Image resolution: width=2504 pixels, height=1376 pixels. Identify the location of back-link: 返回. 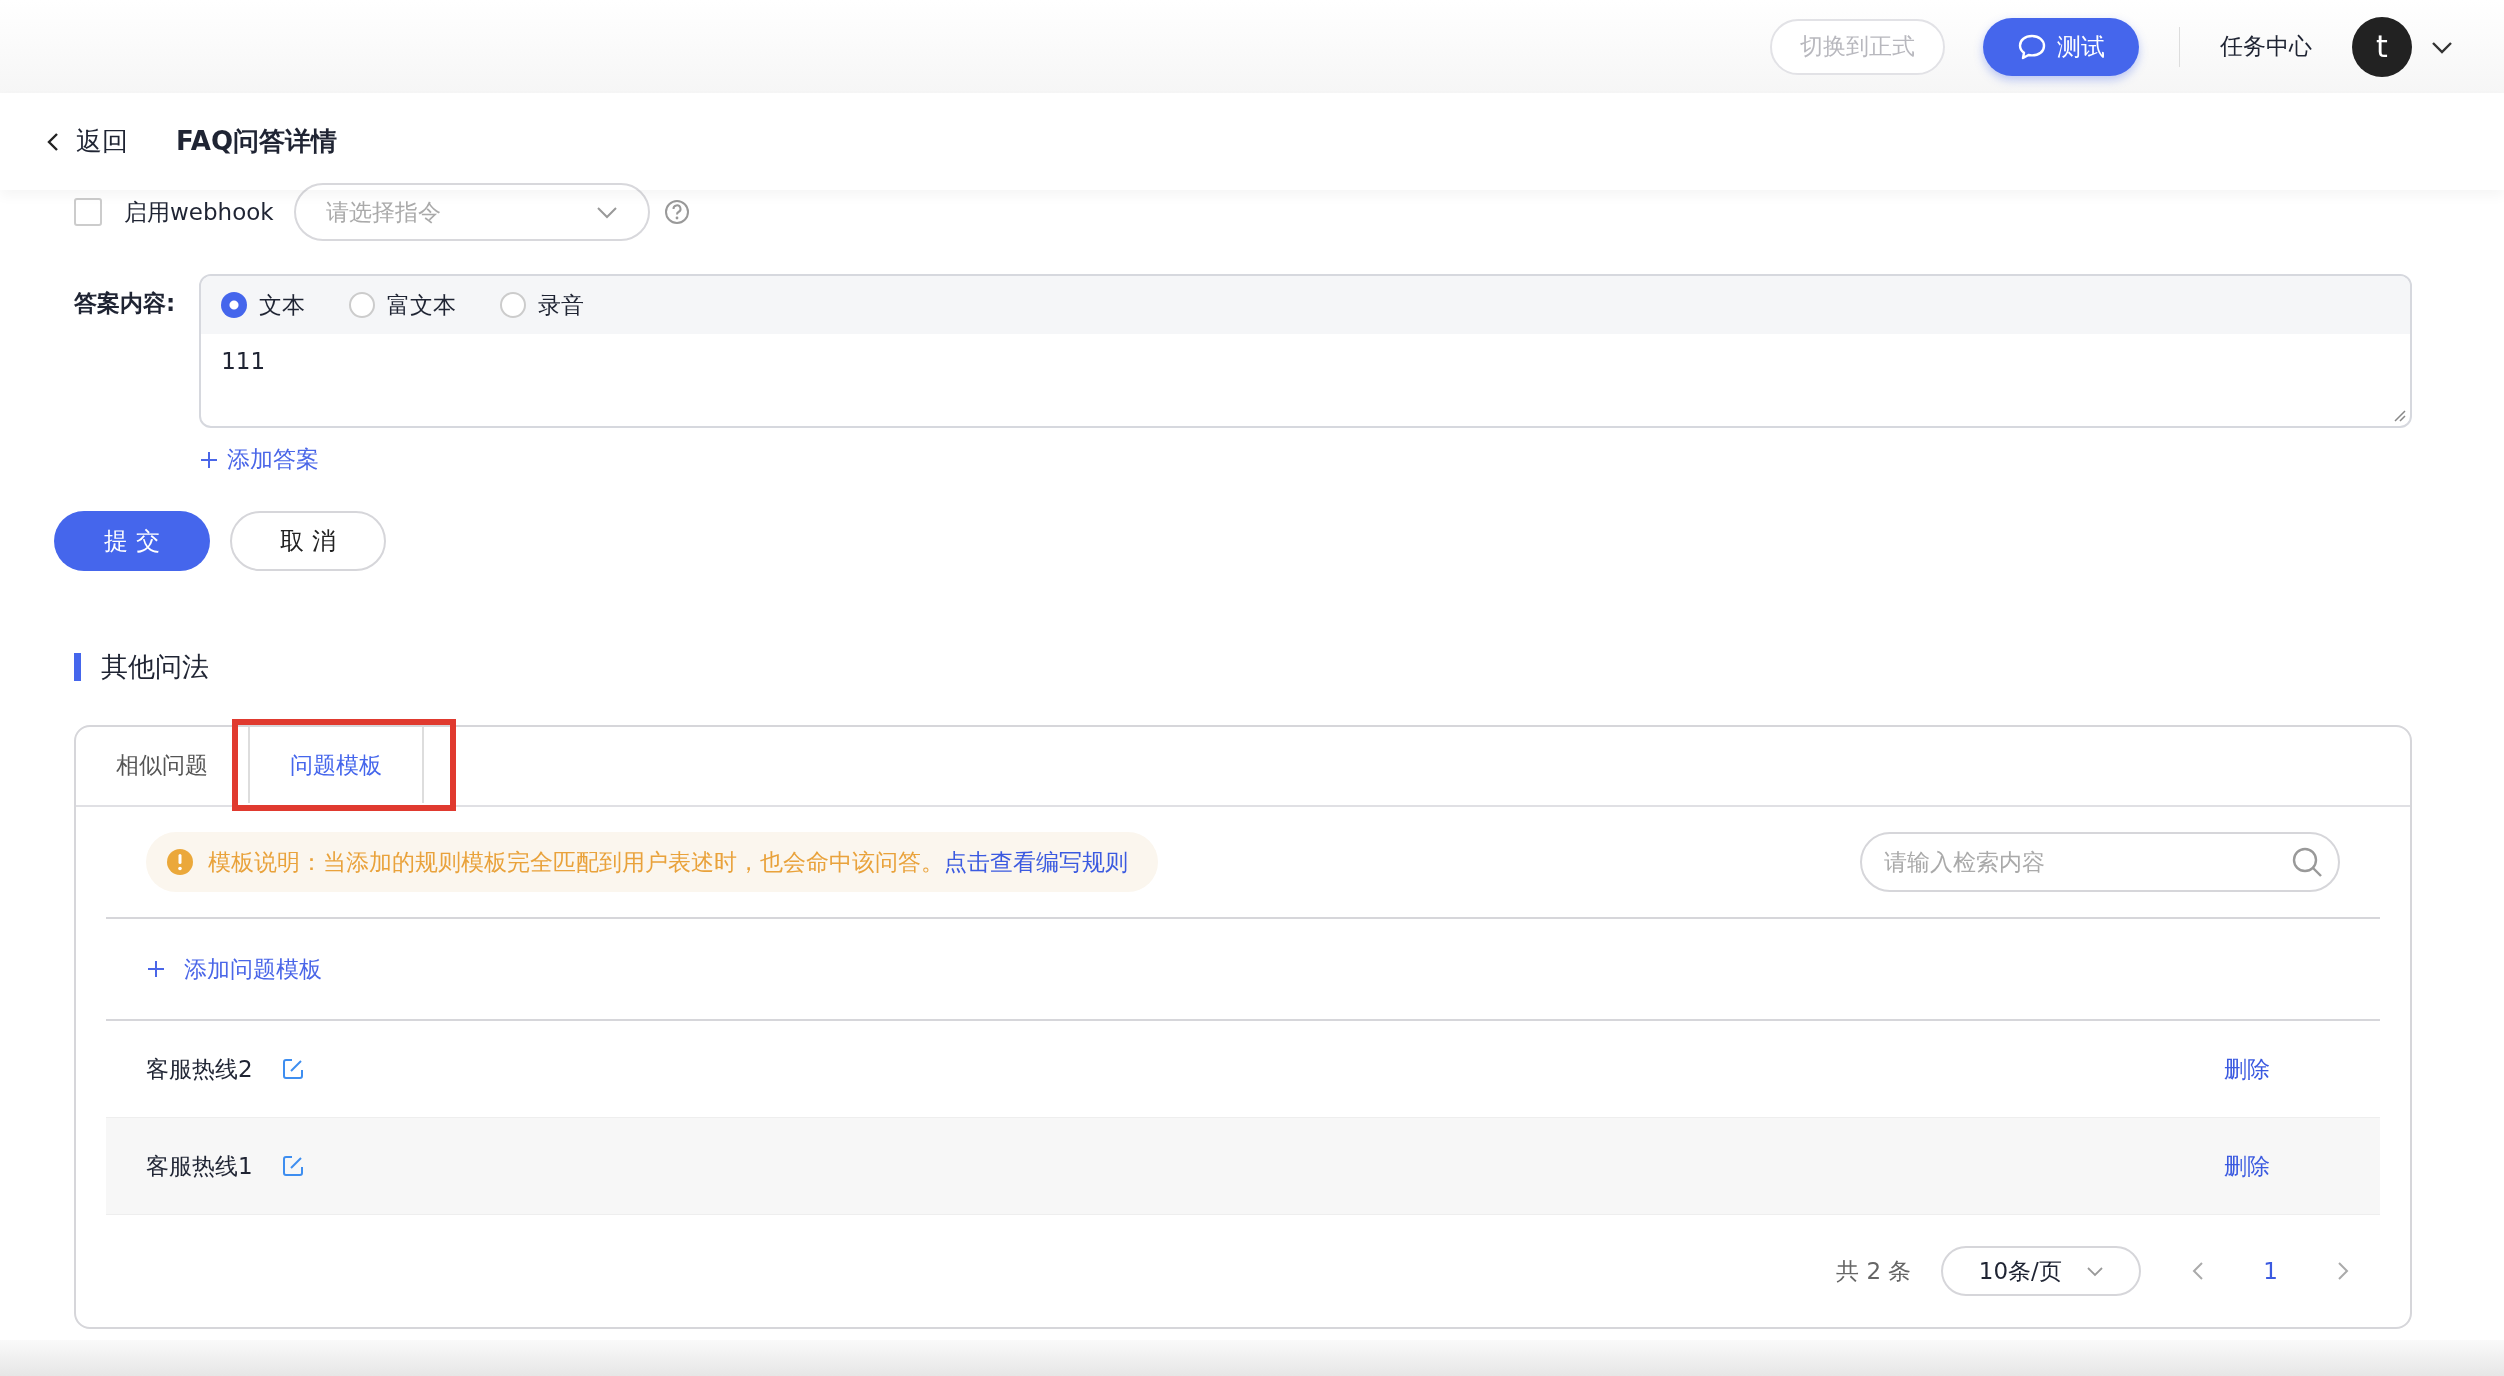
(87, 141).